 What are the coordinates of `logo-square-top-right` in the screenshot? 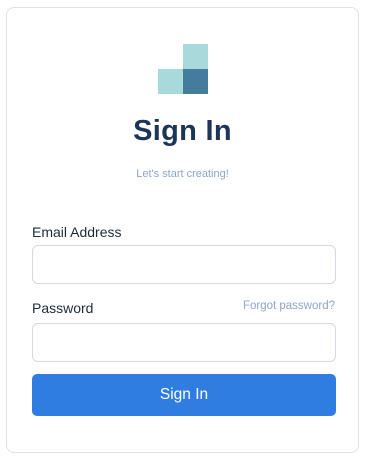 It's located at (195, 56).